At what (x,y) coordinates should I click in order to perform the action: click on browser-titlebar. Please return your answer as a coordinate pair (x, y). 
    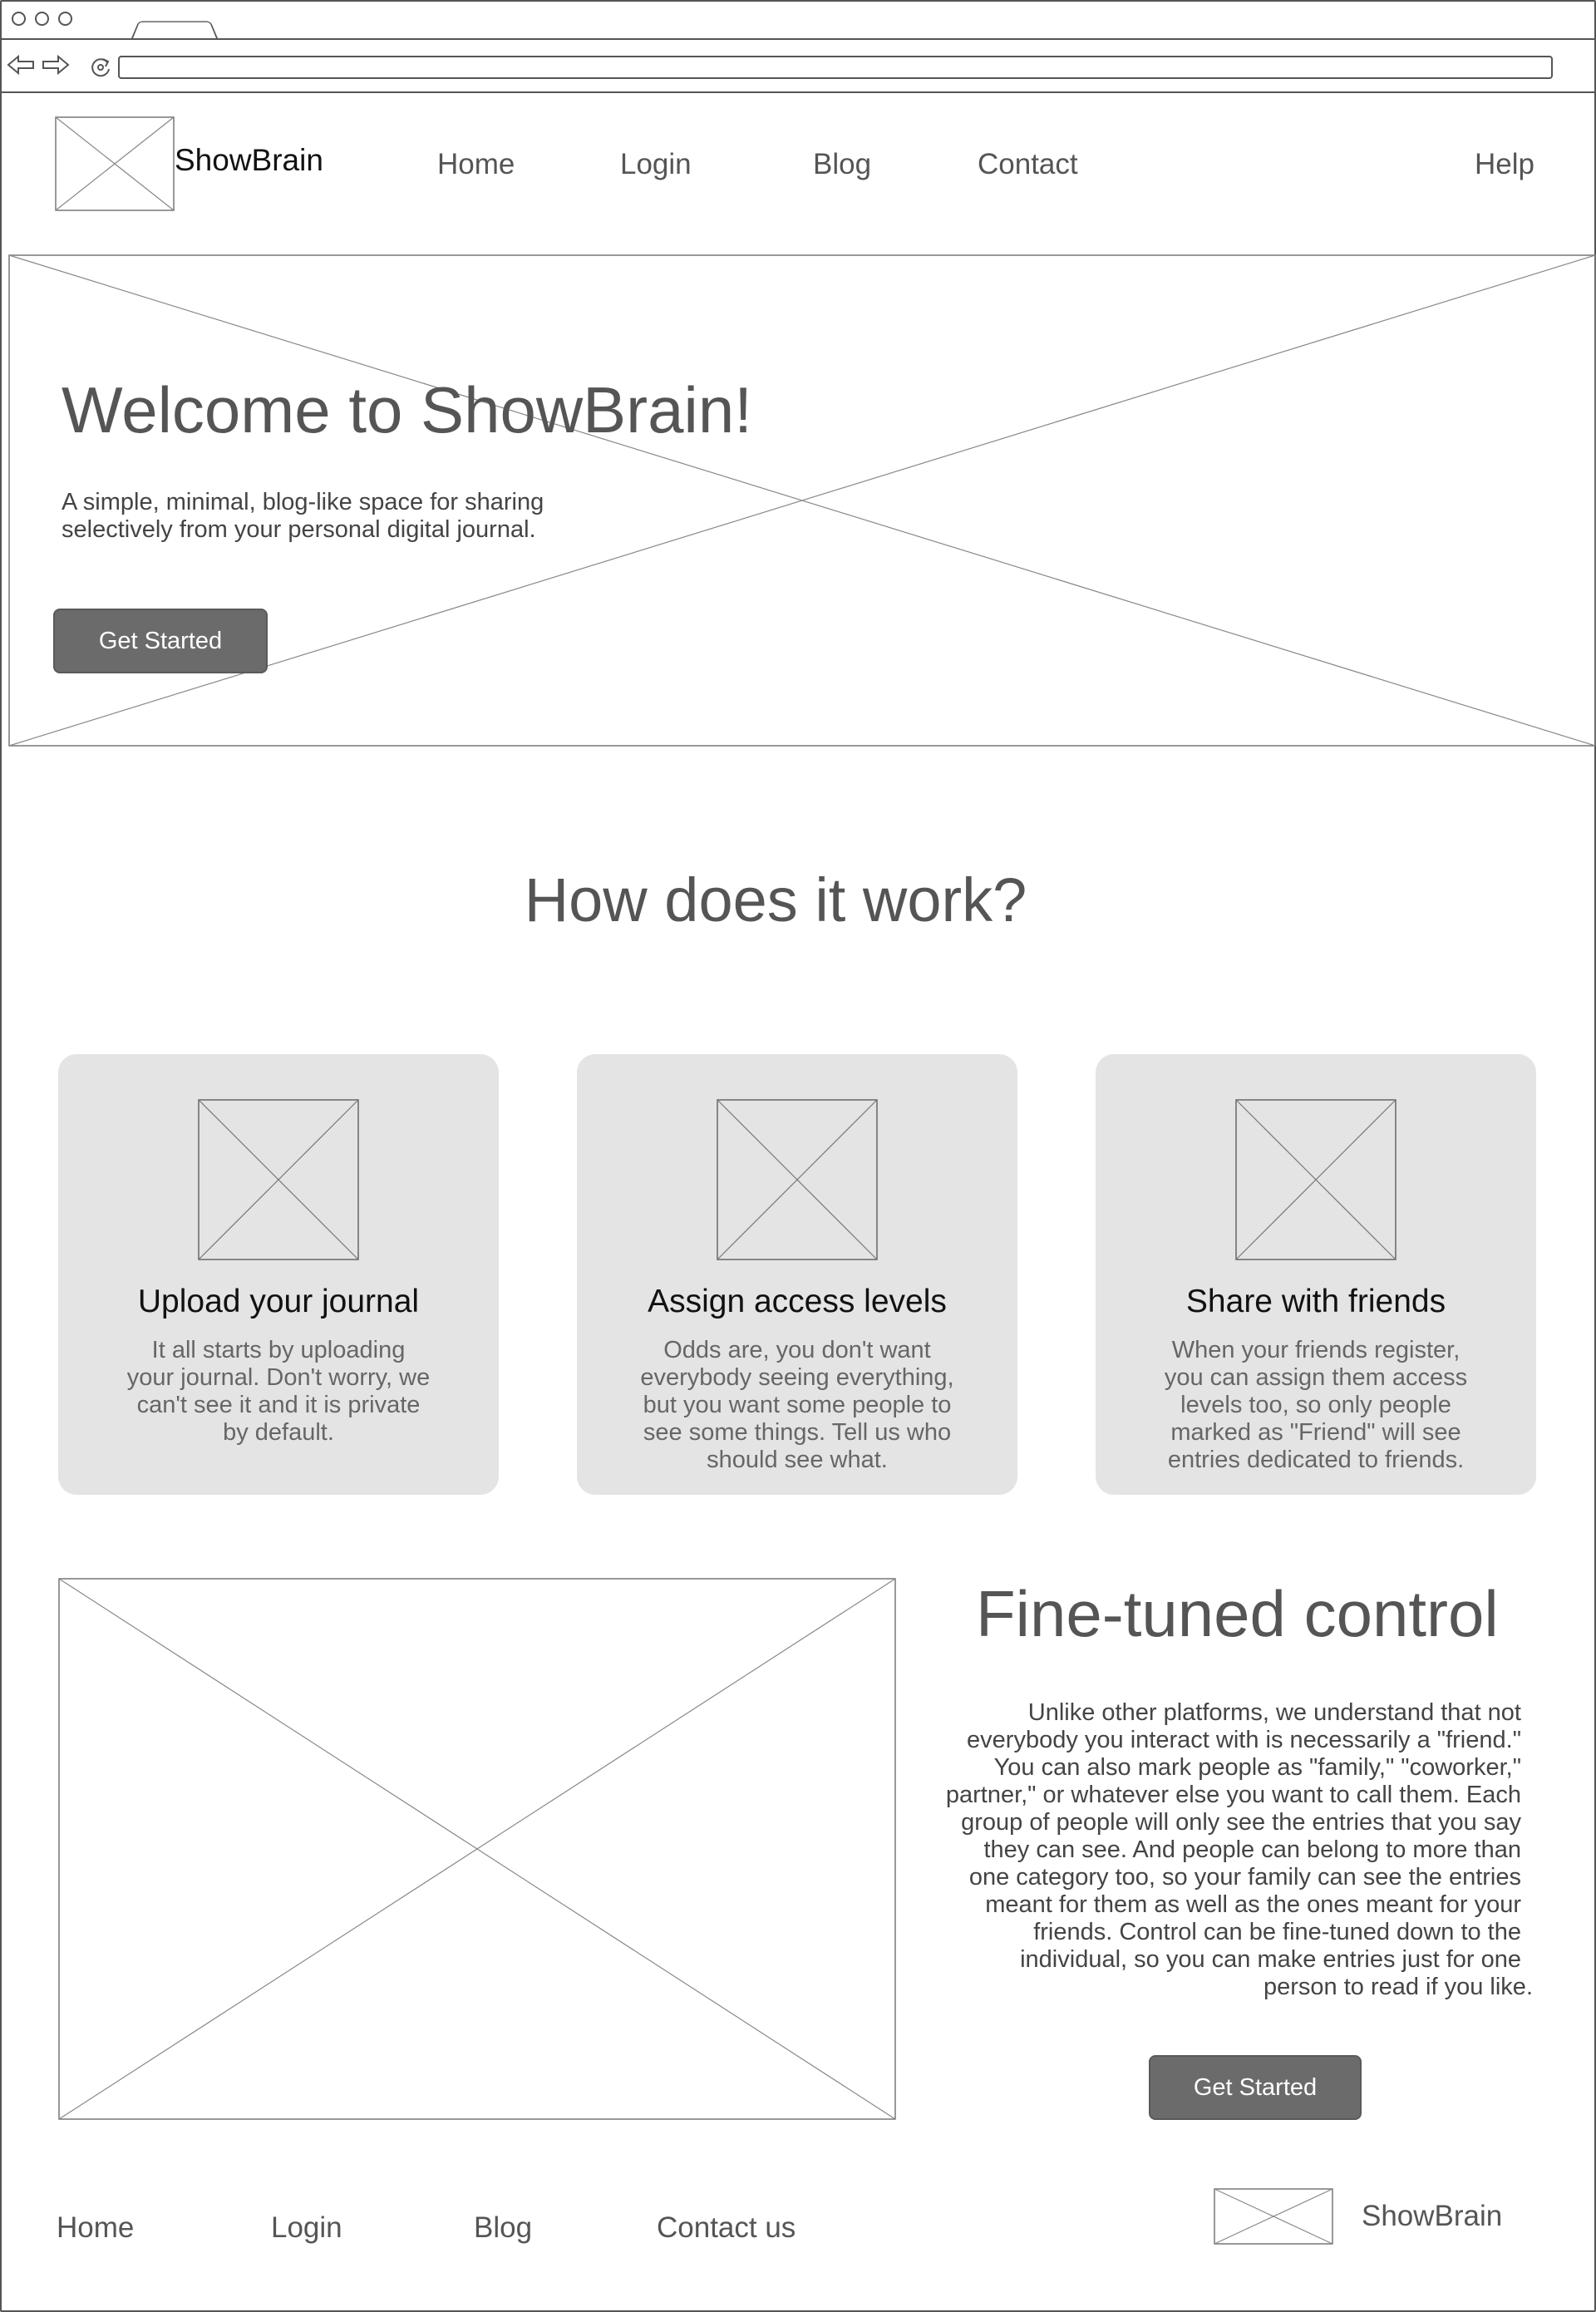
    Looking at the image, I should click on (798, 20).